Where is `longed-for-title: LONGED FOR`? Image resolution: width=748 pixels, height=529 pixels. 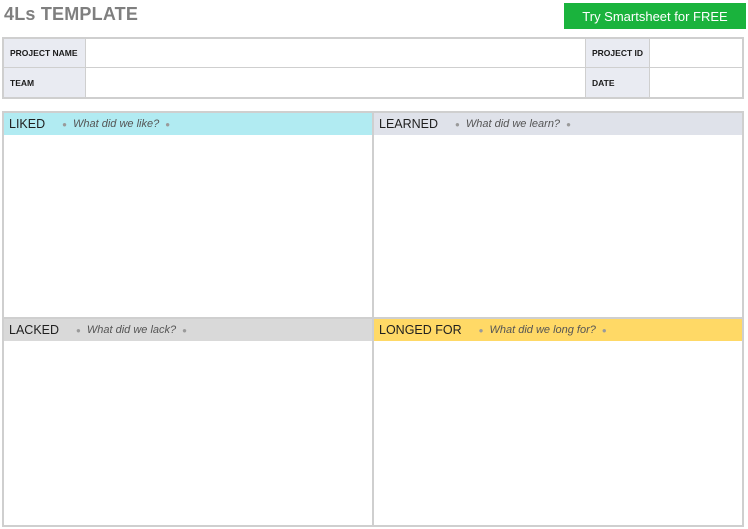
longed-for-title: LONGED FOR is located at coordinates (420, 330).